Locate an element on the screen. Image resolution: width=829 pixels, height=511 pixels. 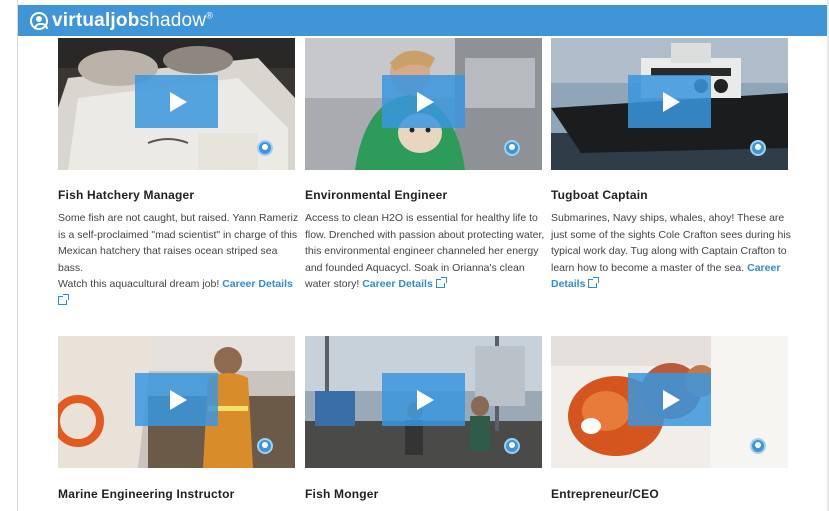
site-header: virtualjobshadow® is located at coordinates (422, 20).